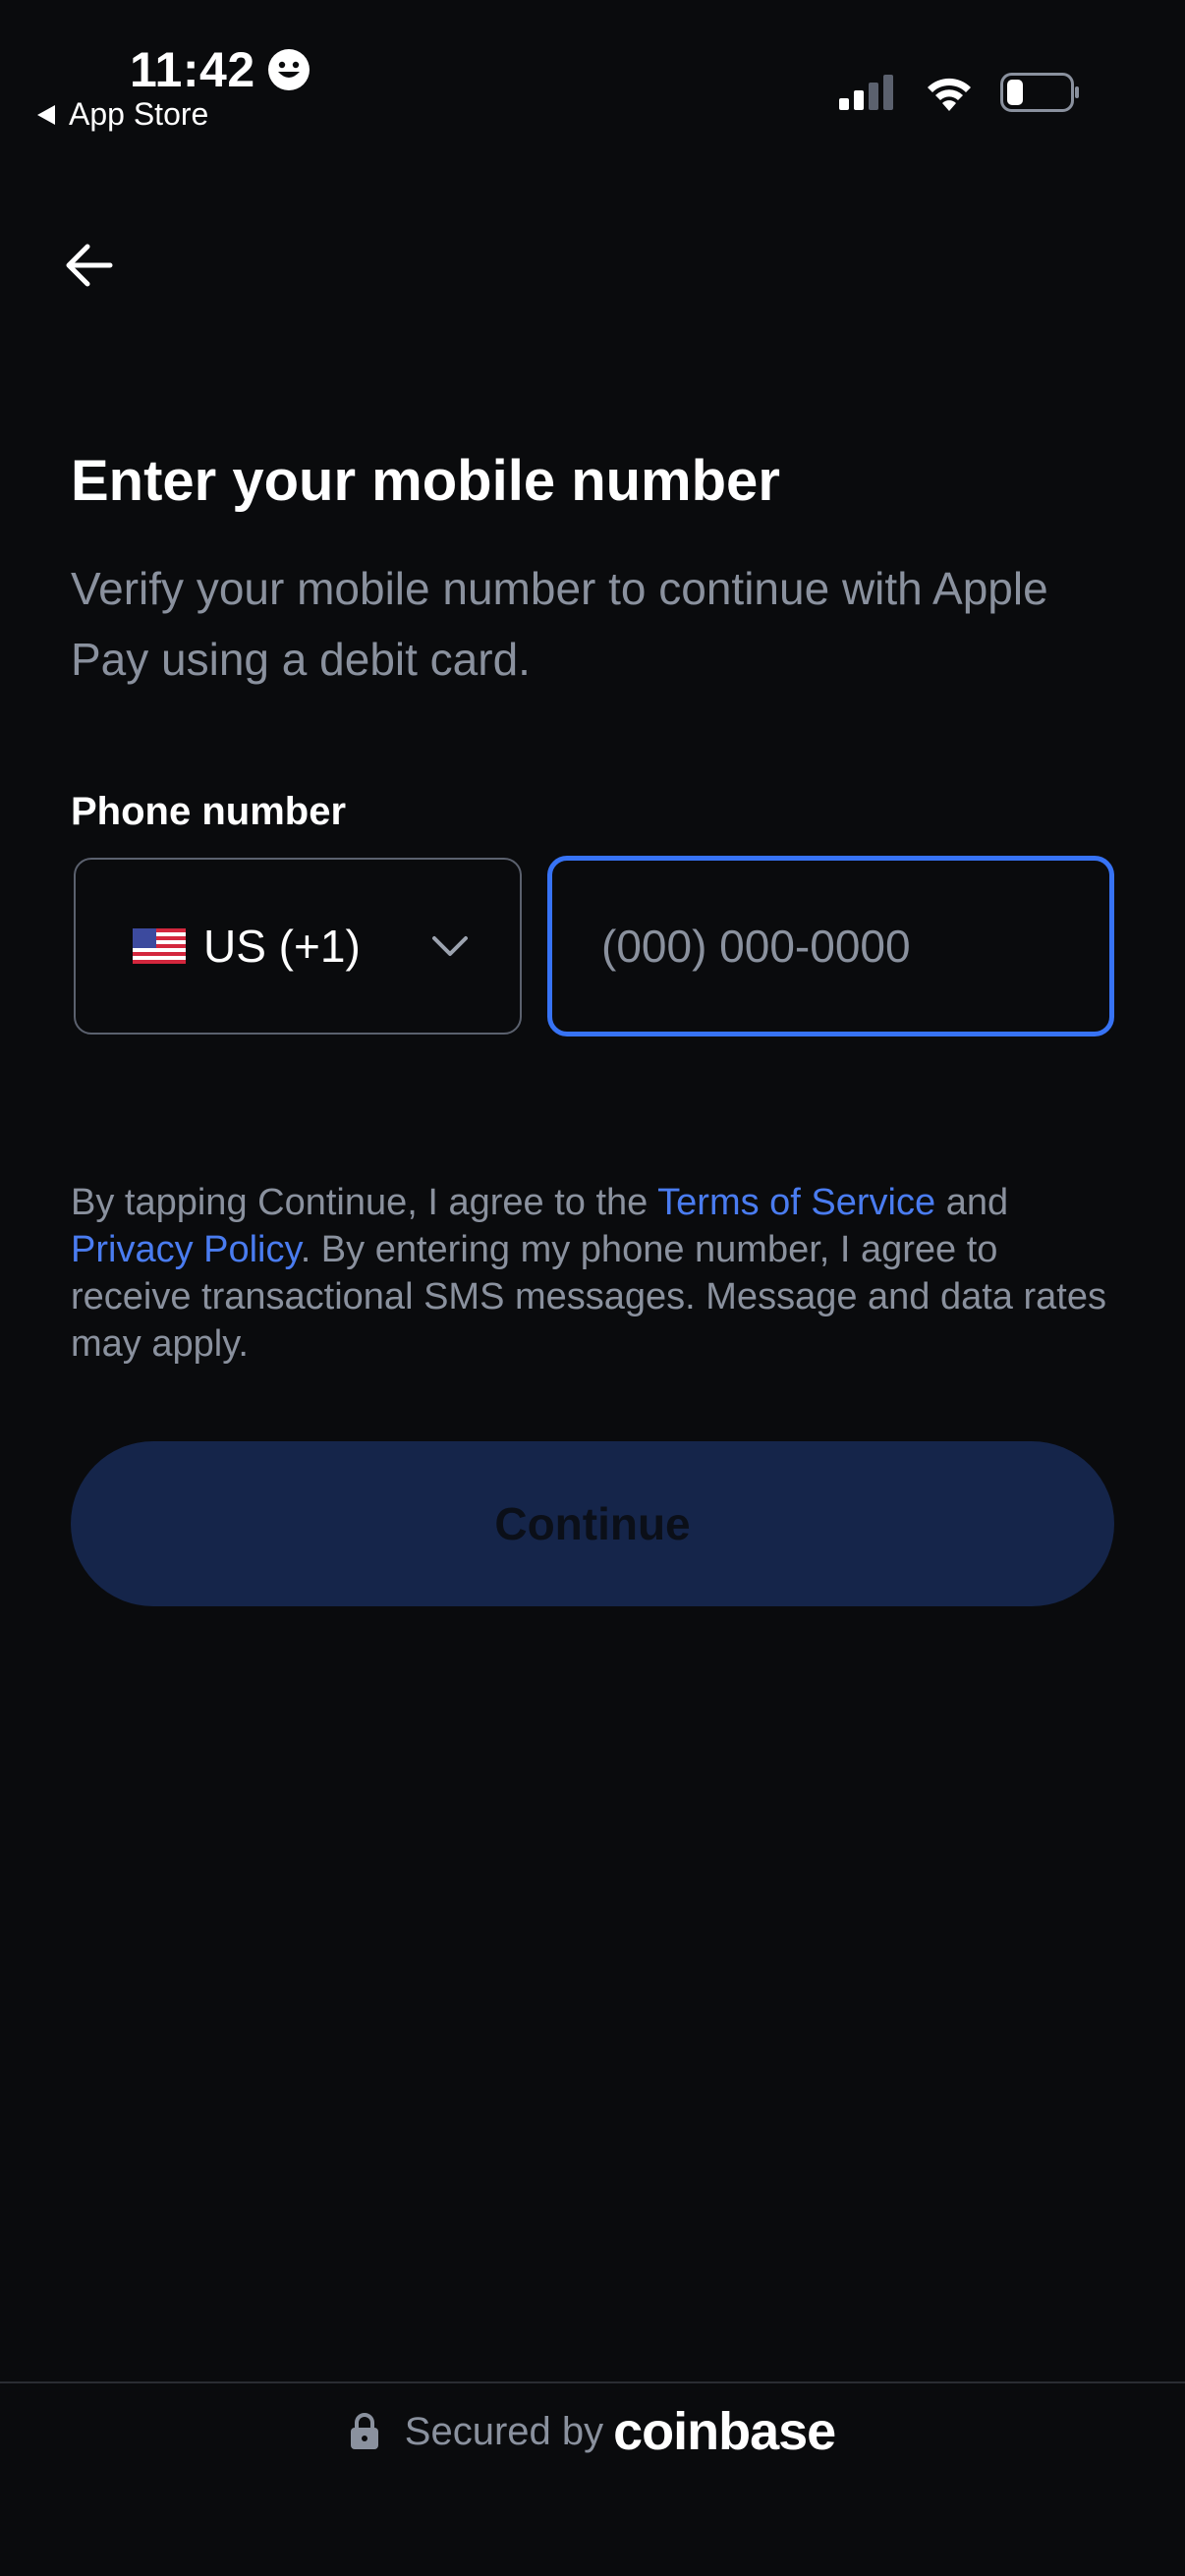  Describe the element at coordinates (450, 946) in the screenshot. I see `chevron-down-icon` at that location.